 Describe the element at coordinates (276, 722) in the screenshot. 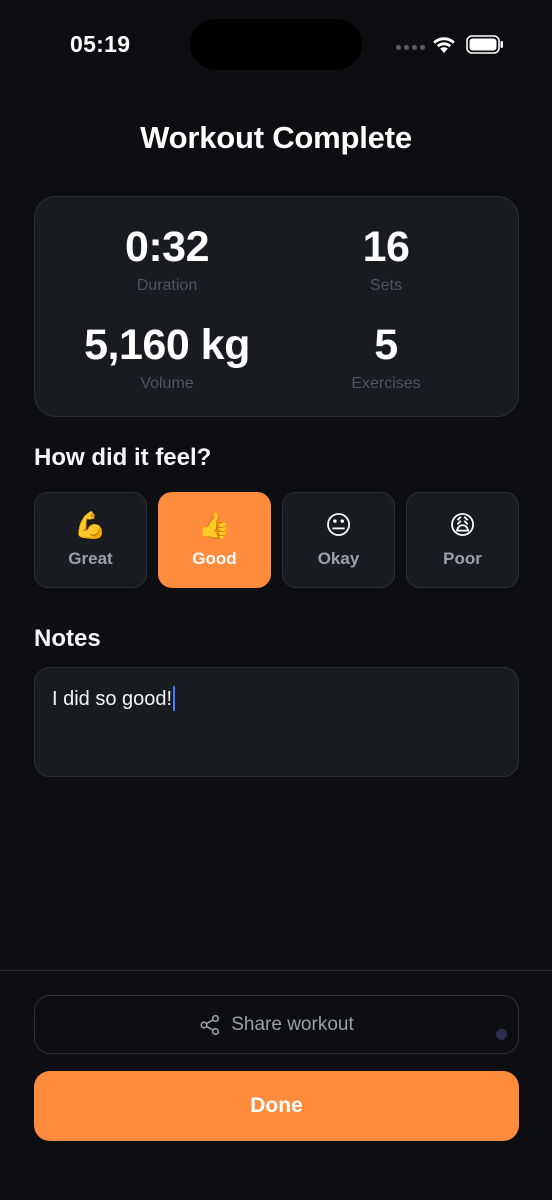

I see `notes-field: I did so good!` at that location.